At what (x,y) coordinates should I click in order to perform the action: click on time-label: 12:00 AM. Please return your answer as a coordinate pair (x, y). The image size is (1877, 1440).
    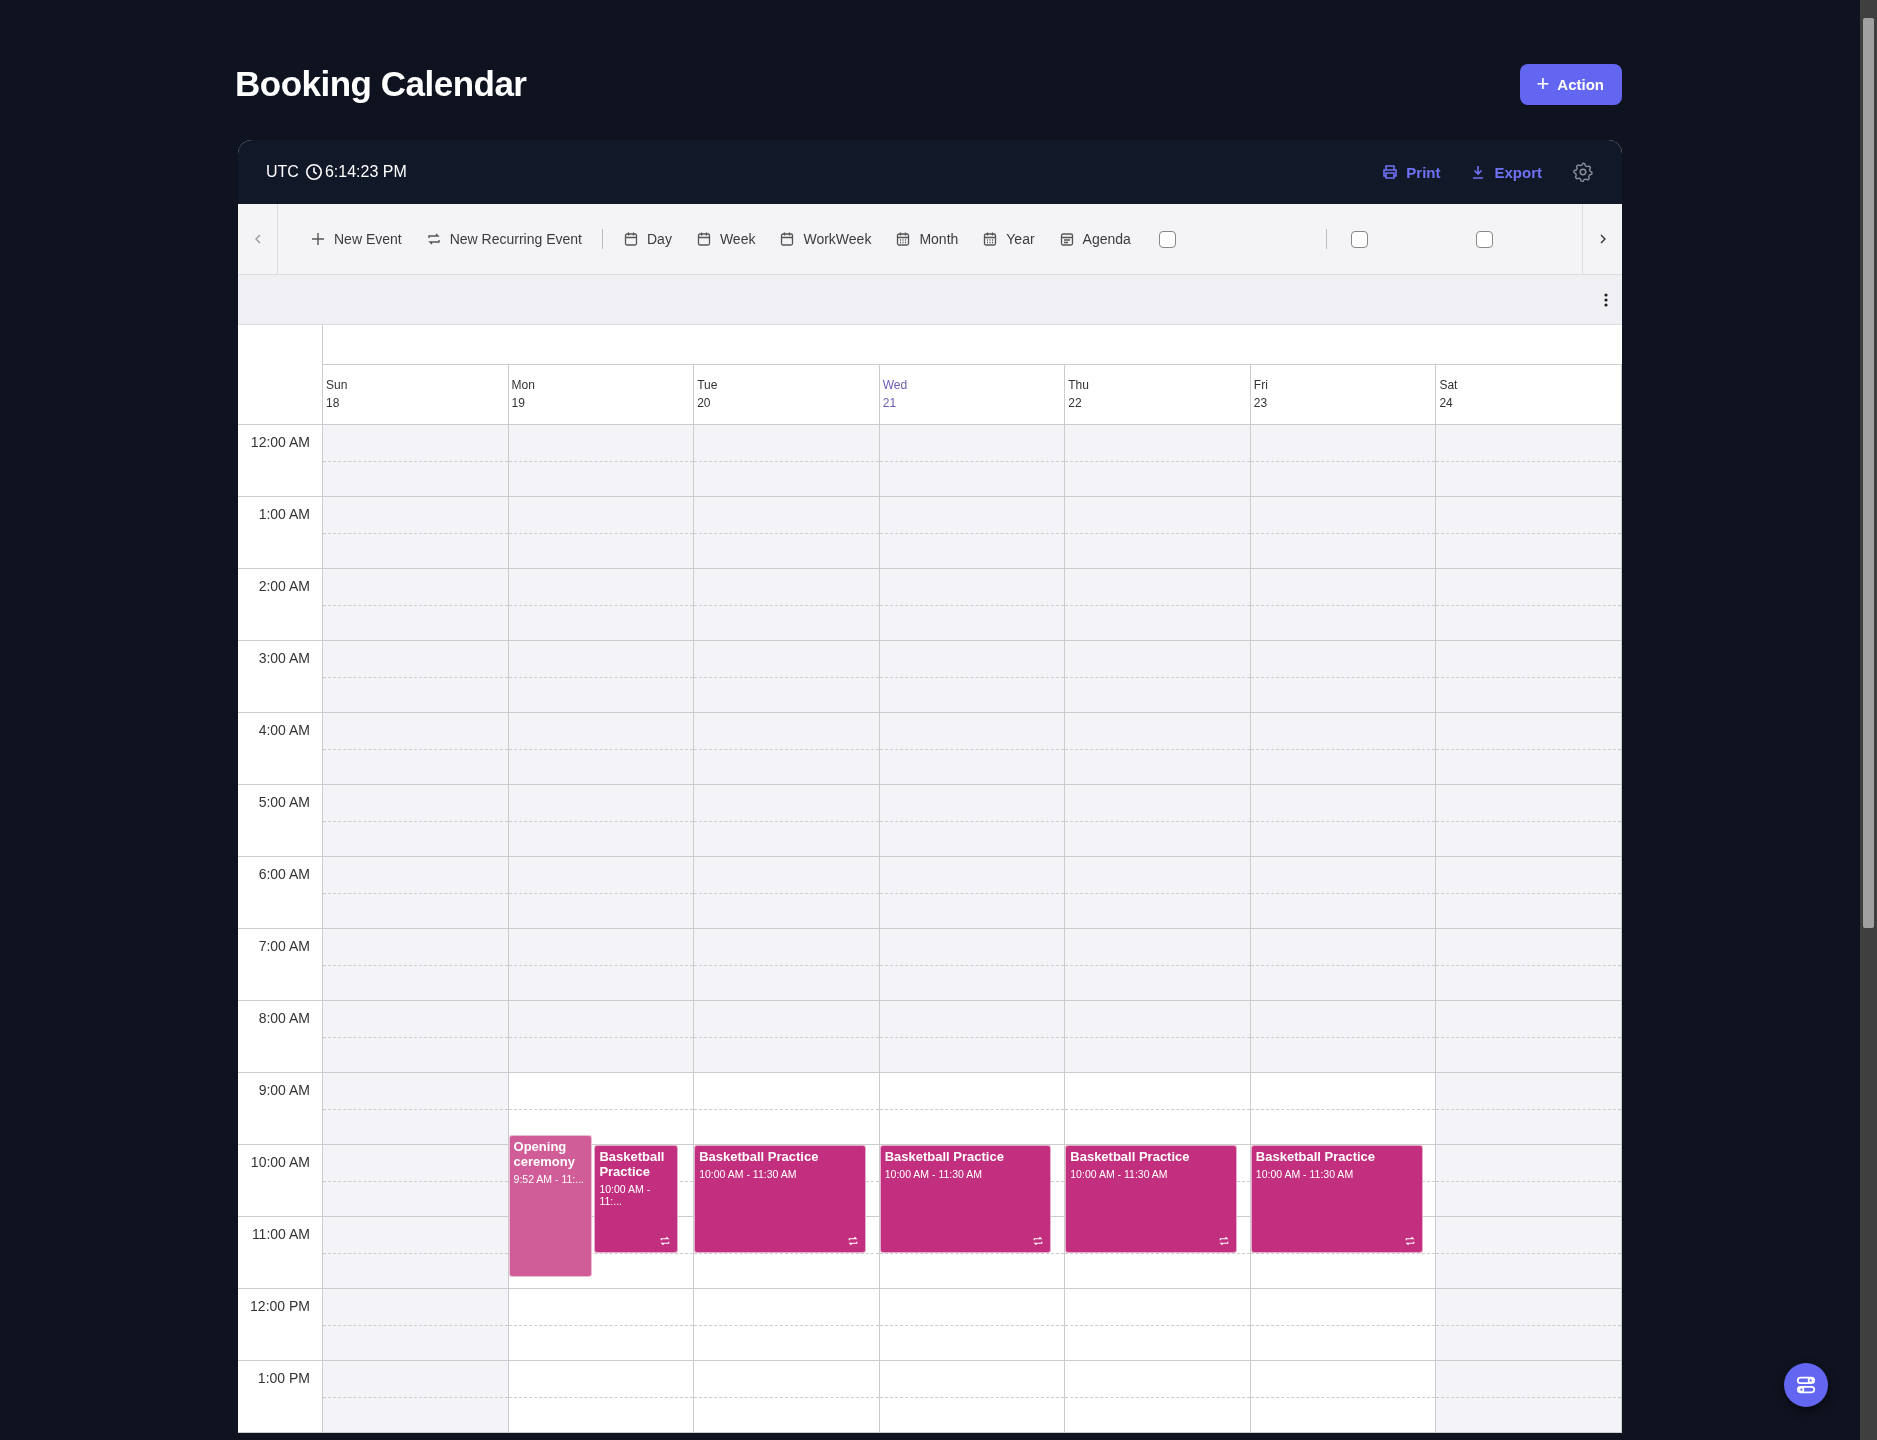
    Looking at the image, I should click on (280, 442).